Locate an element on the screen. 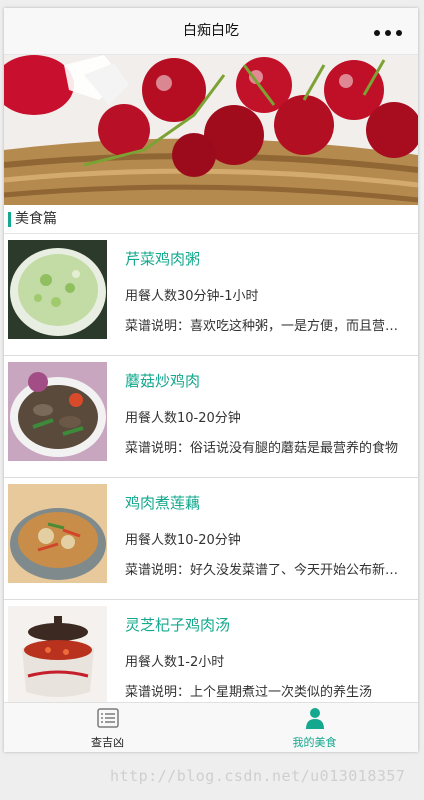  porridge-image is located at coordinates (57, 289).